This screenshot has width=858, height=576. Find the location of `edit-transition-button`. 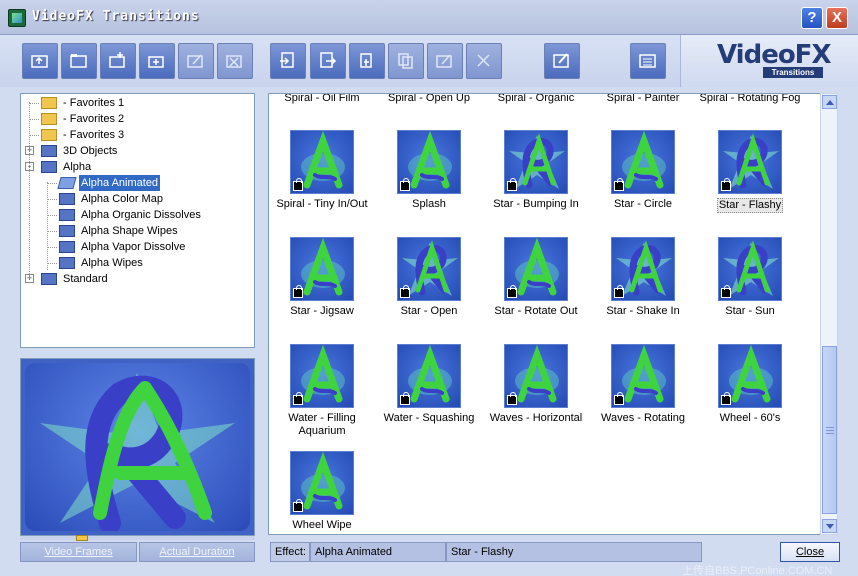

edit-transition-button is located at coordinates (445, 61).